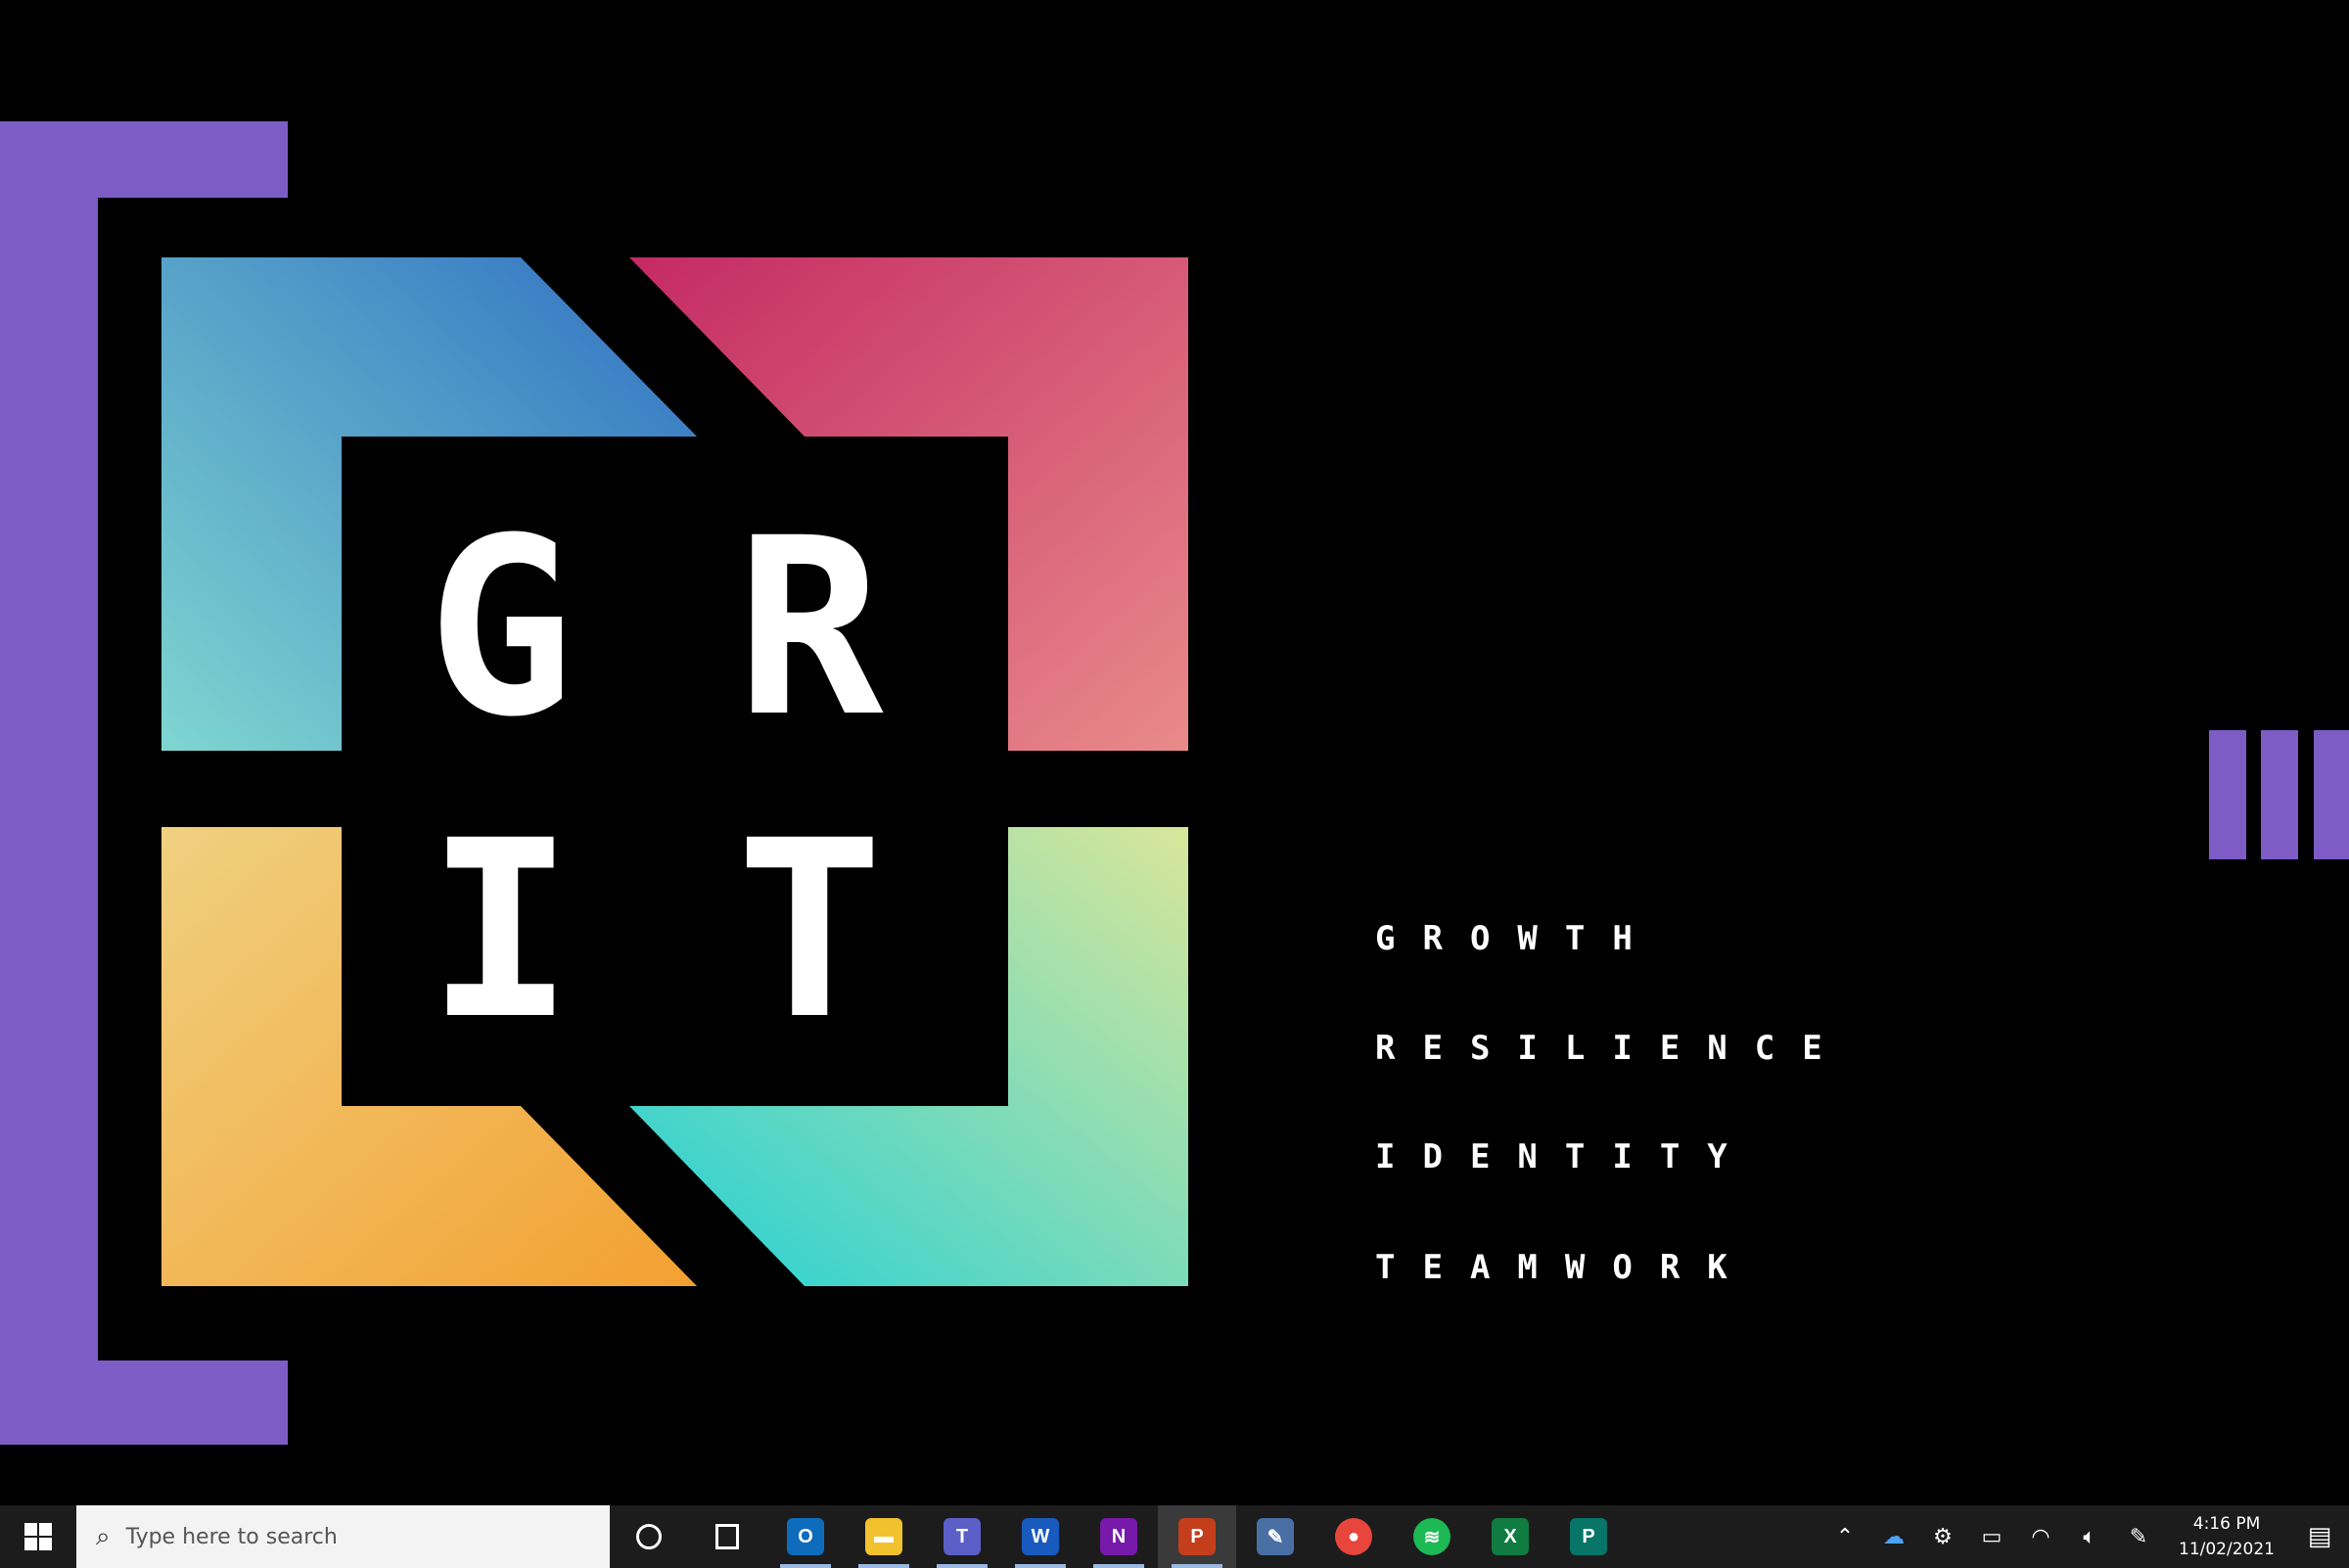 Image resolution: width=2349 pixels, height=1568 pixels. Describe the element at coordinates (2138, 1537) in the screenshot. I see `pen-icon: ✎` at that location.